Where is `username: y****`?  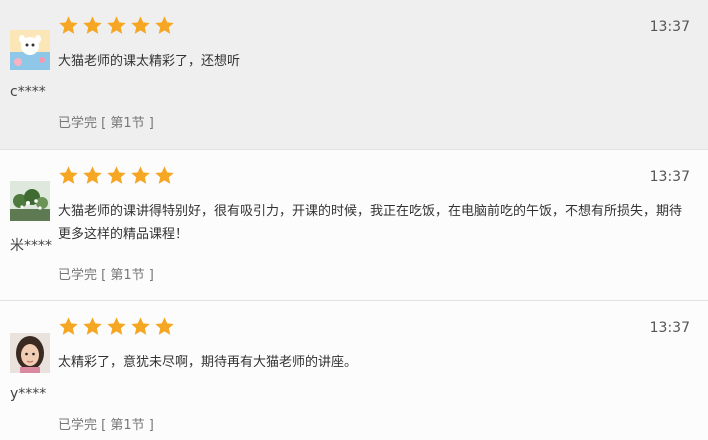 username: y**** is located at coordinates (28, 394).